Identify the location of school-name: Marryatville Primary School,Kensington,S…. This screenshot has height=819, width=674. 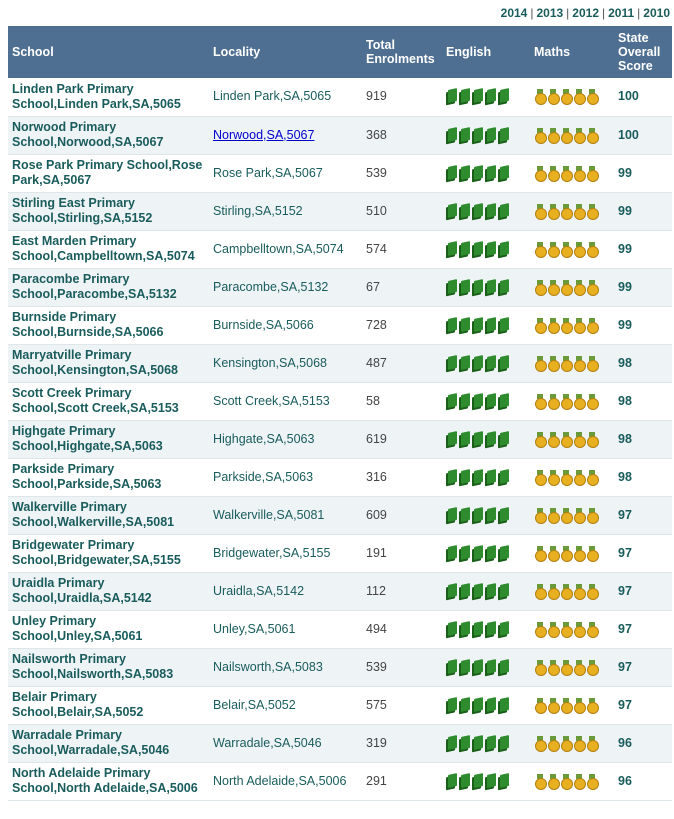
(108, 363).